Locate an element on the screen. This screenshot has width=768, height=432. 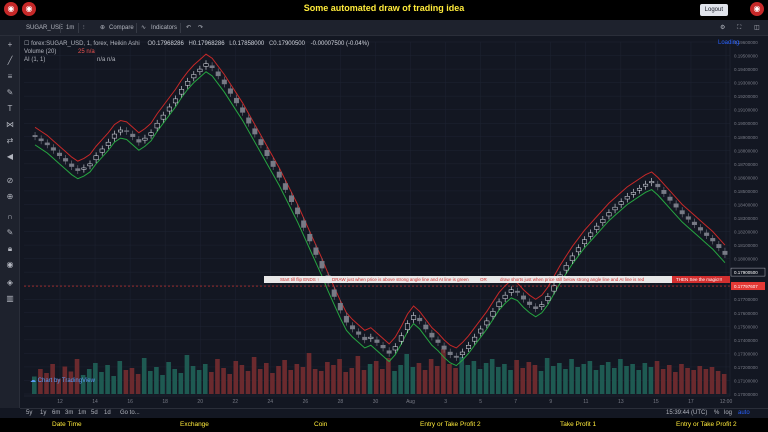
footer-date-time: Date Time is located at coordinates (67, 424).